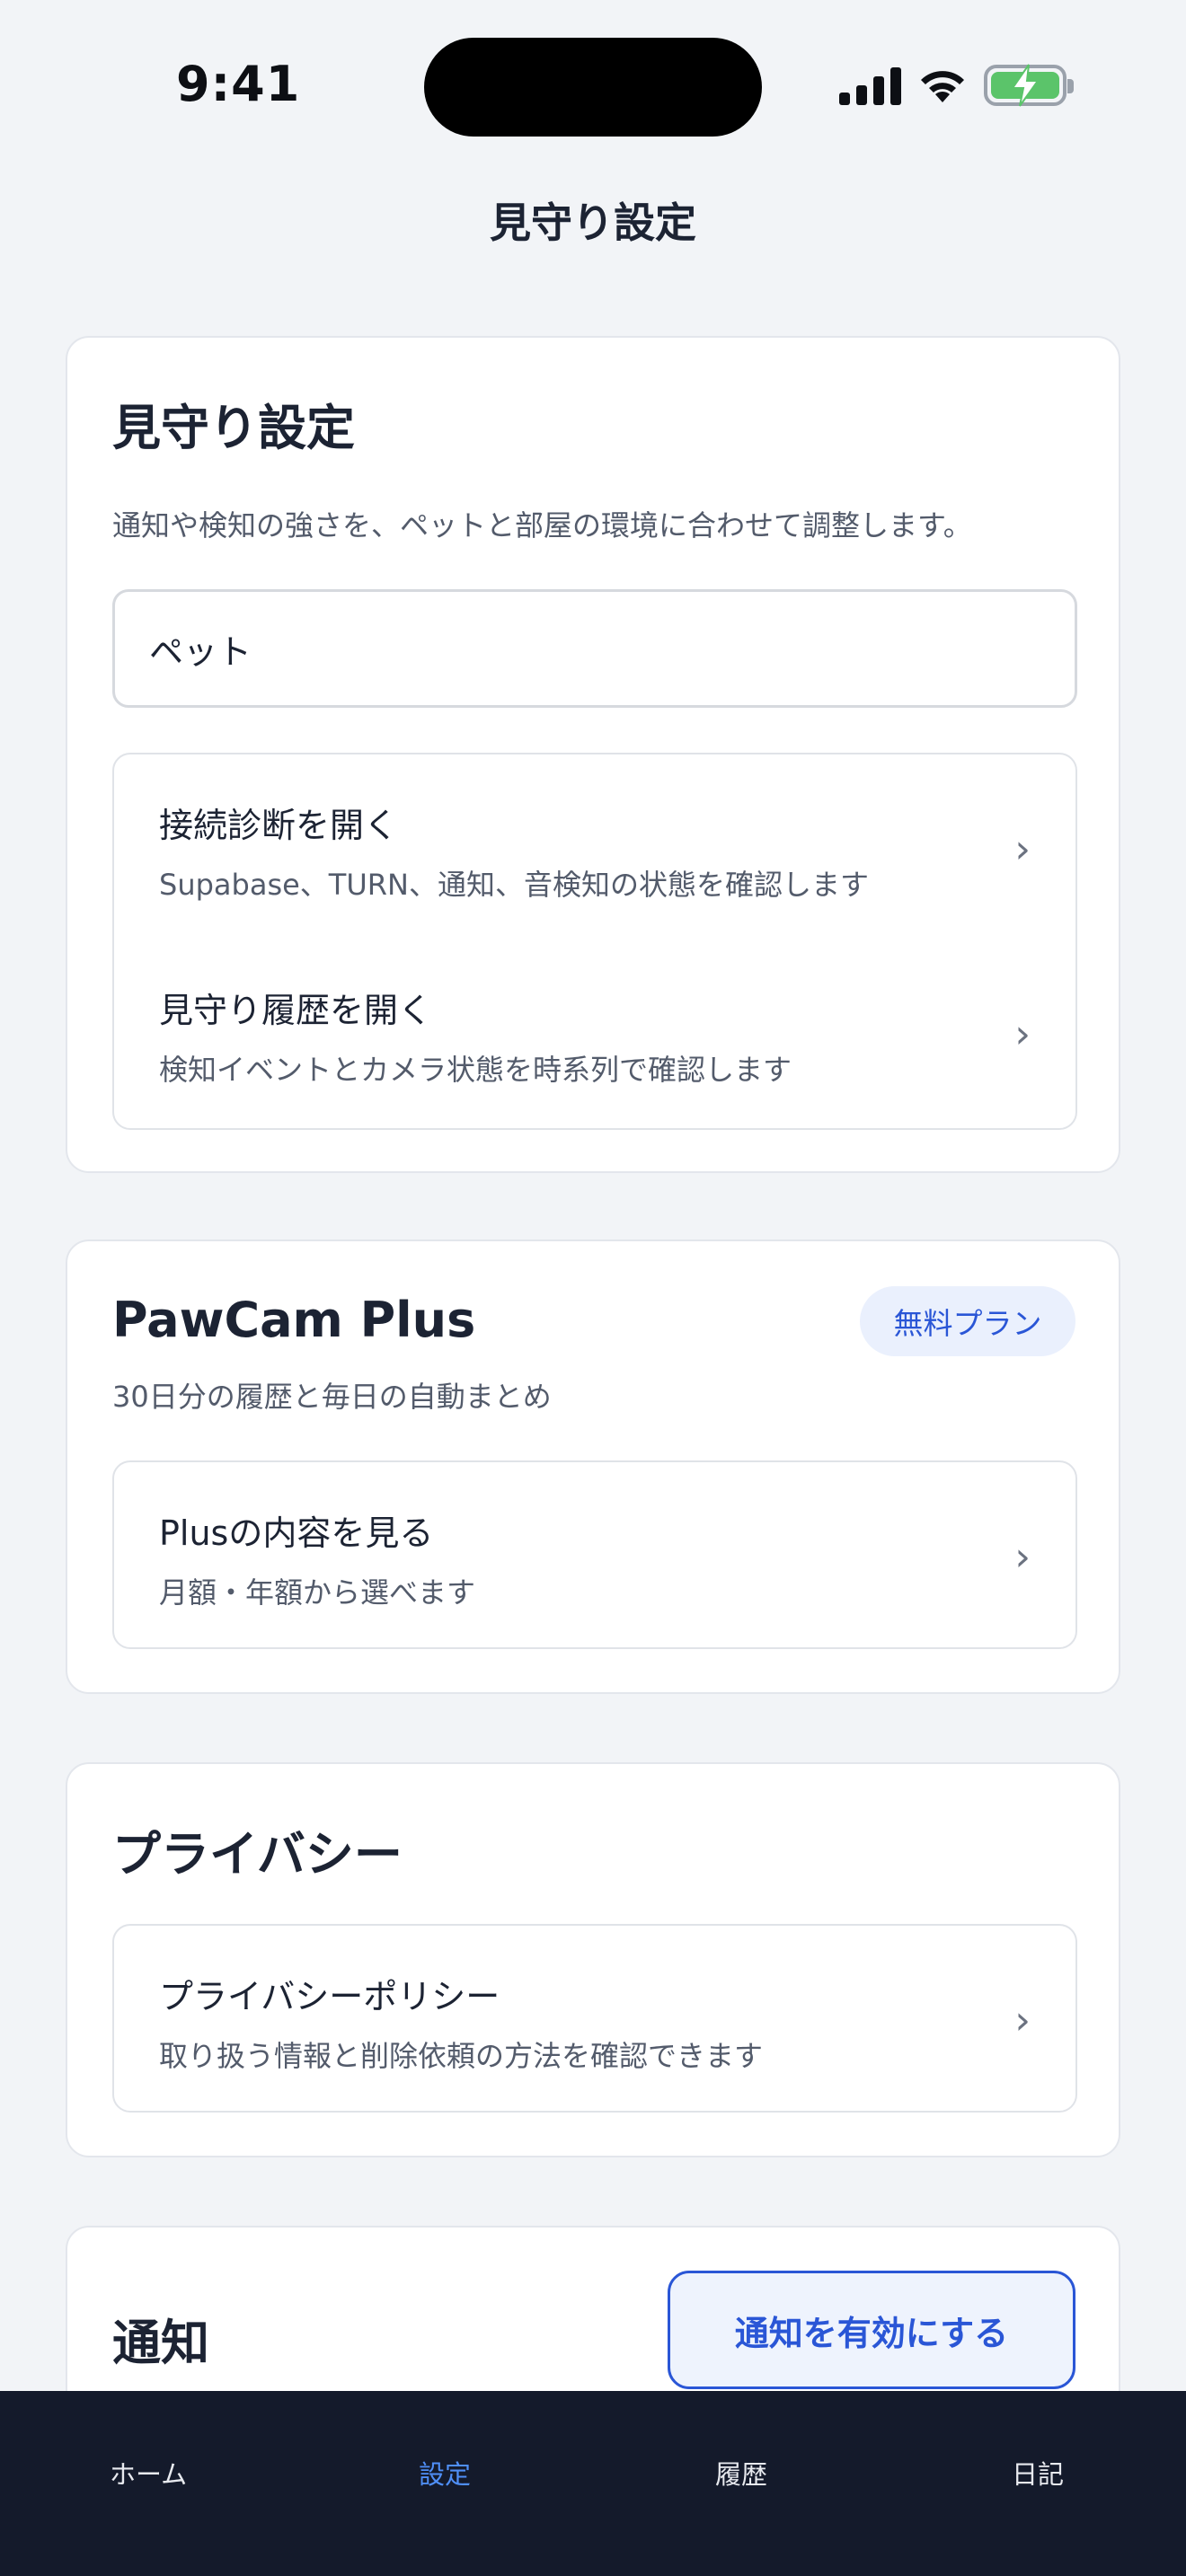  Describe the element at coordinates (234, 428) in the screenshot. I see `monitoring-card-title: 見守り設定` at that location.